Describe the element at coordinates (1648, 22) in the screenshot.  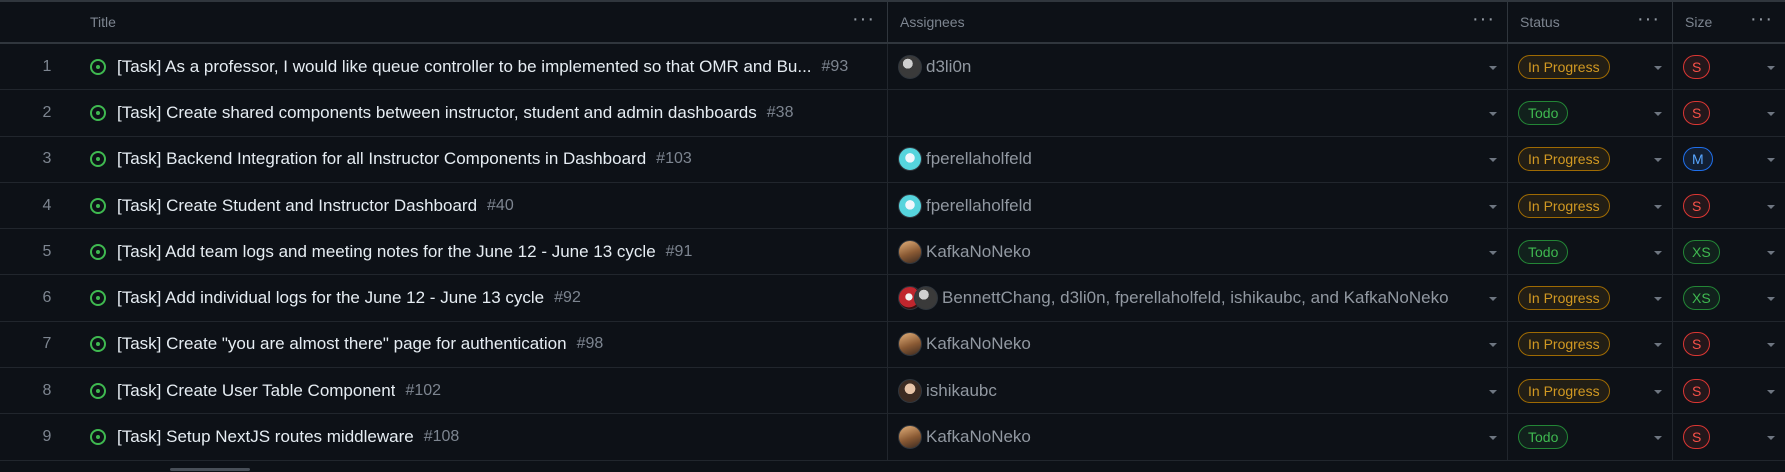
I see `status-column-menu-icon: ···` at that location.